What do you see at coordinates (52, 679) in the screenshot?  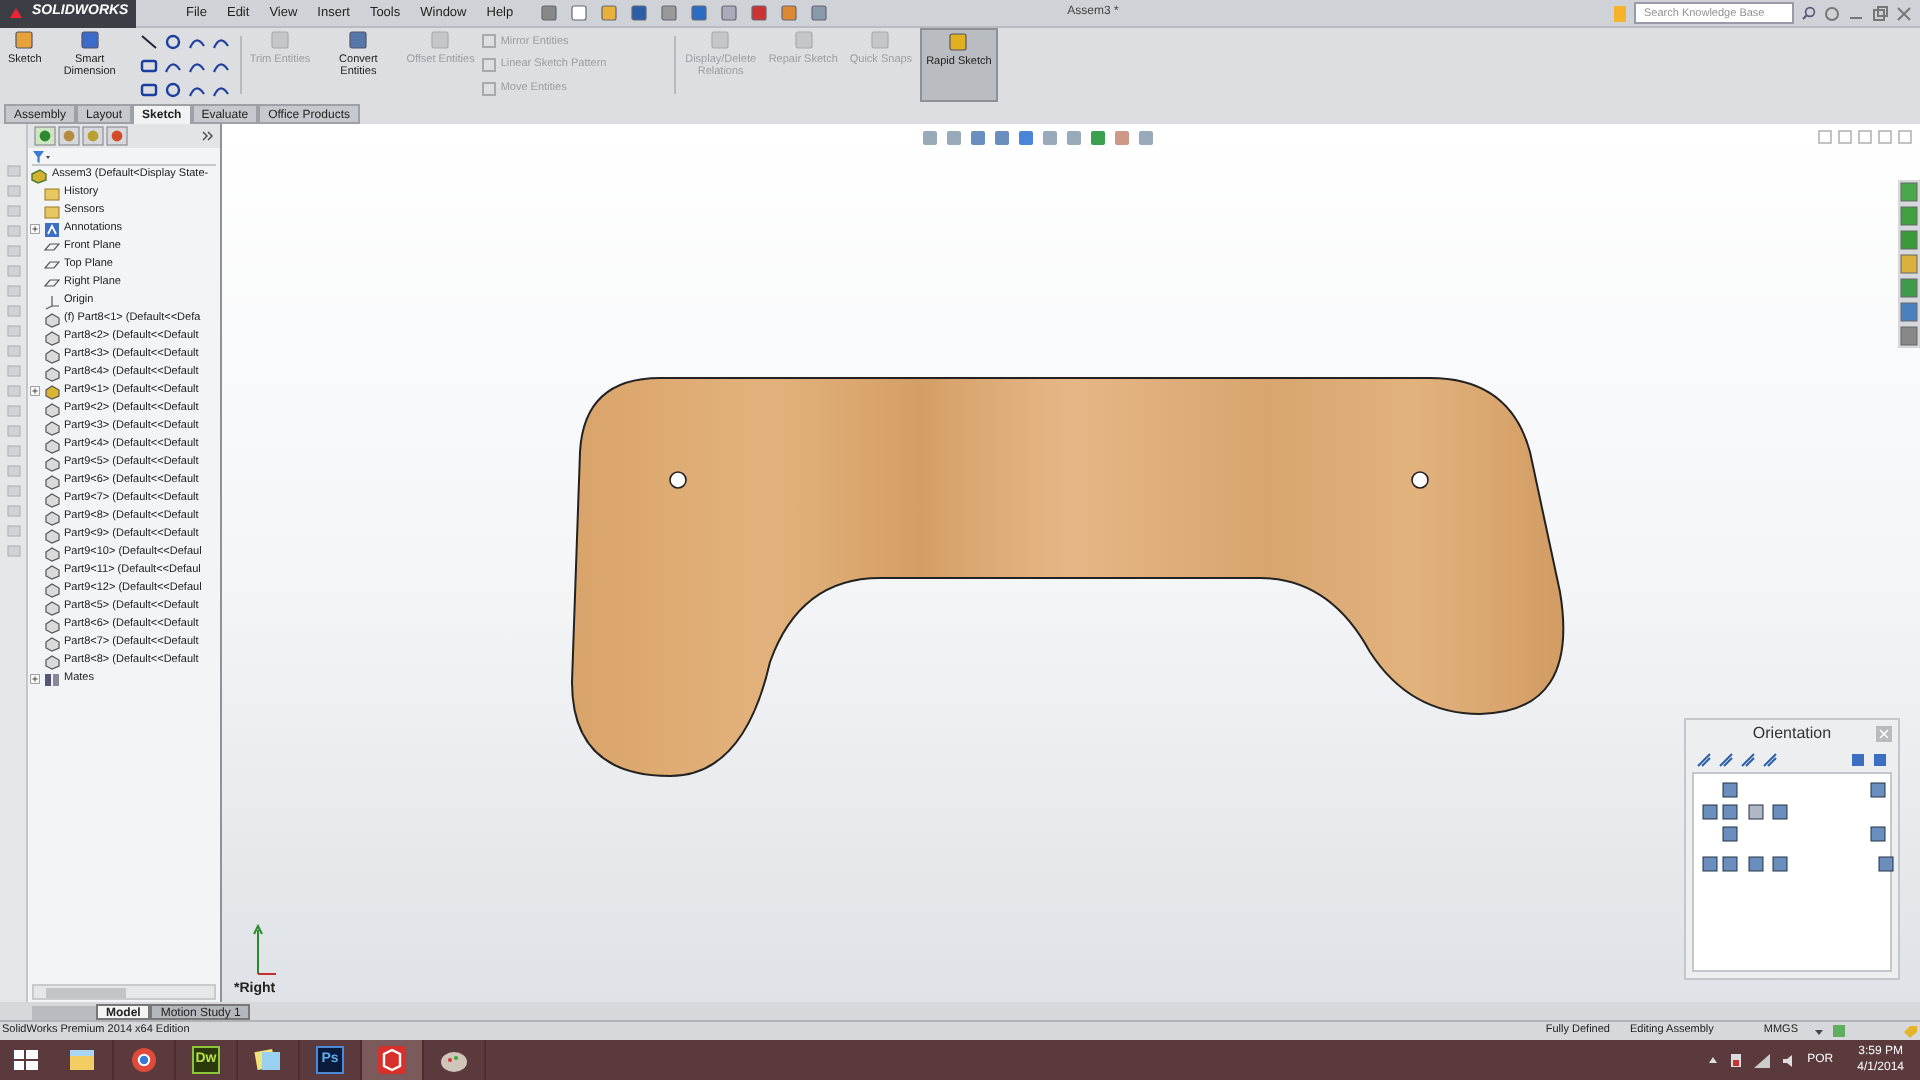 I see `mates-icon` at bounding box center [52, 679].